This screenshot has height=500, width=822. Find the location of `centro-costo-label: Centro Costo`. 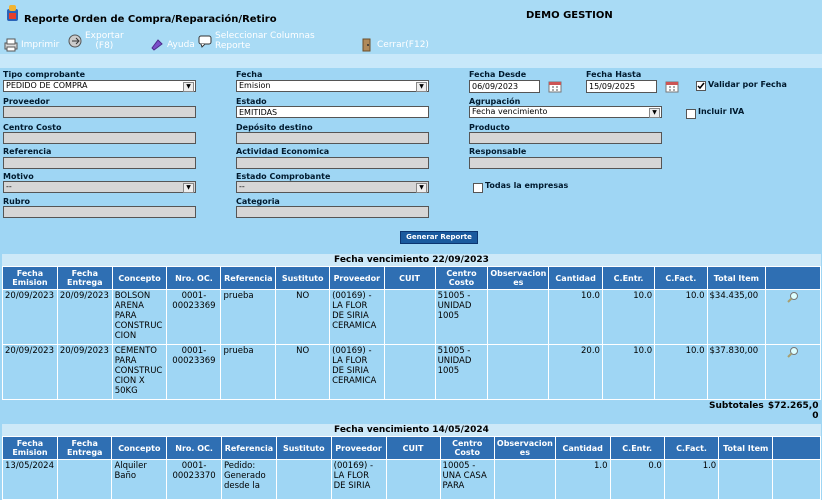

centro-costo-label: Centro Costo is located at coordinates (32, 127).